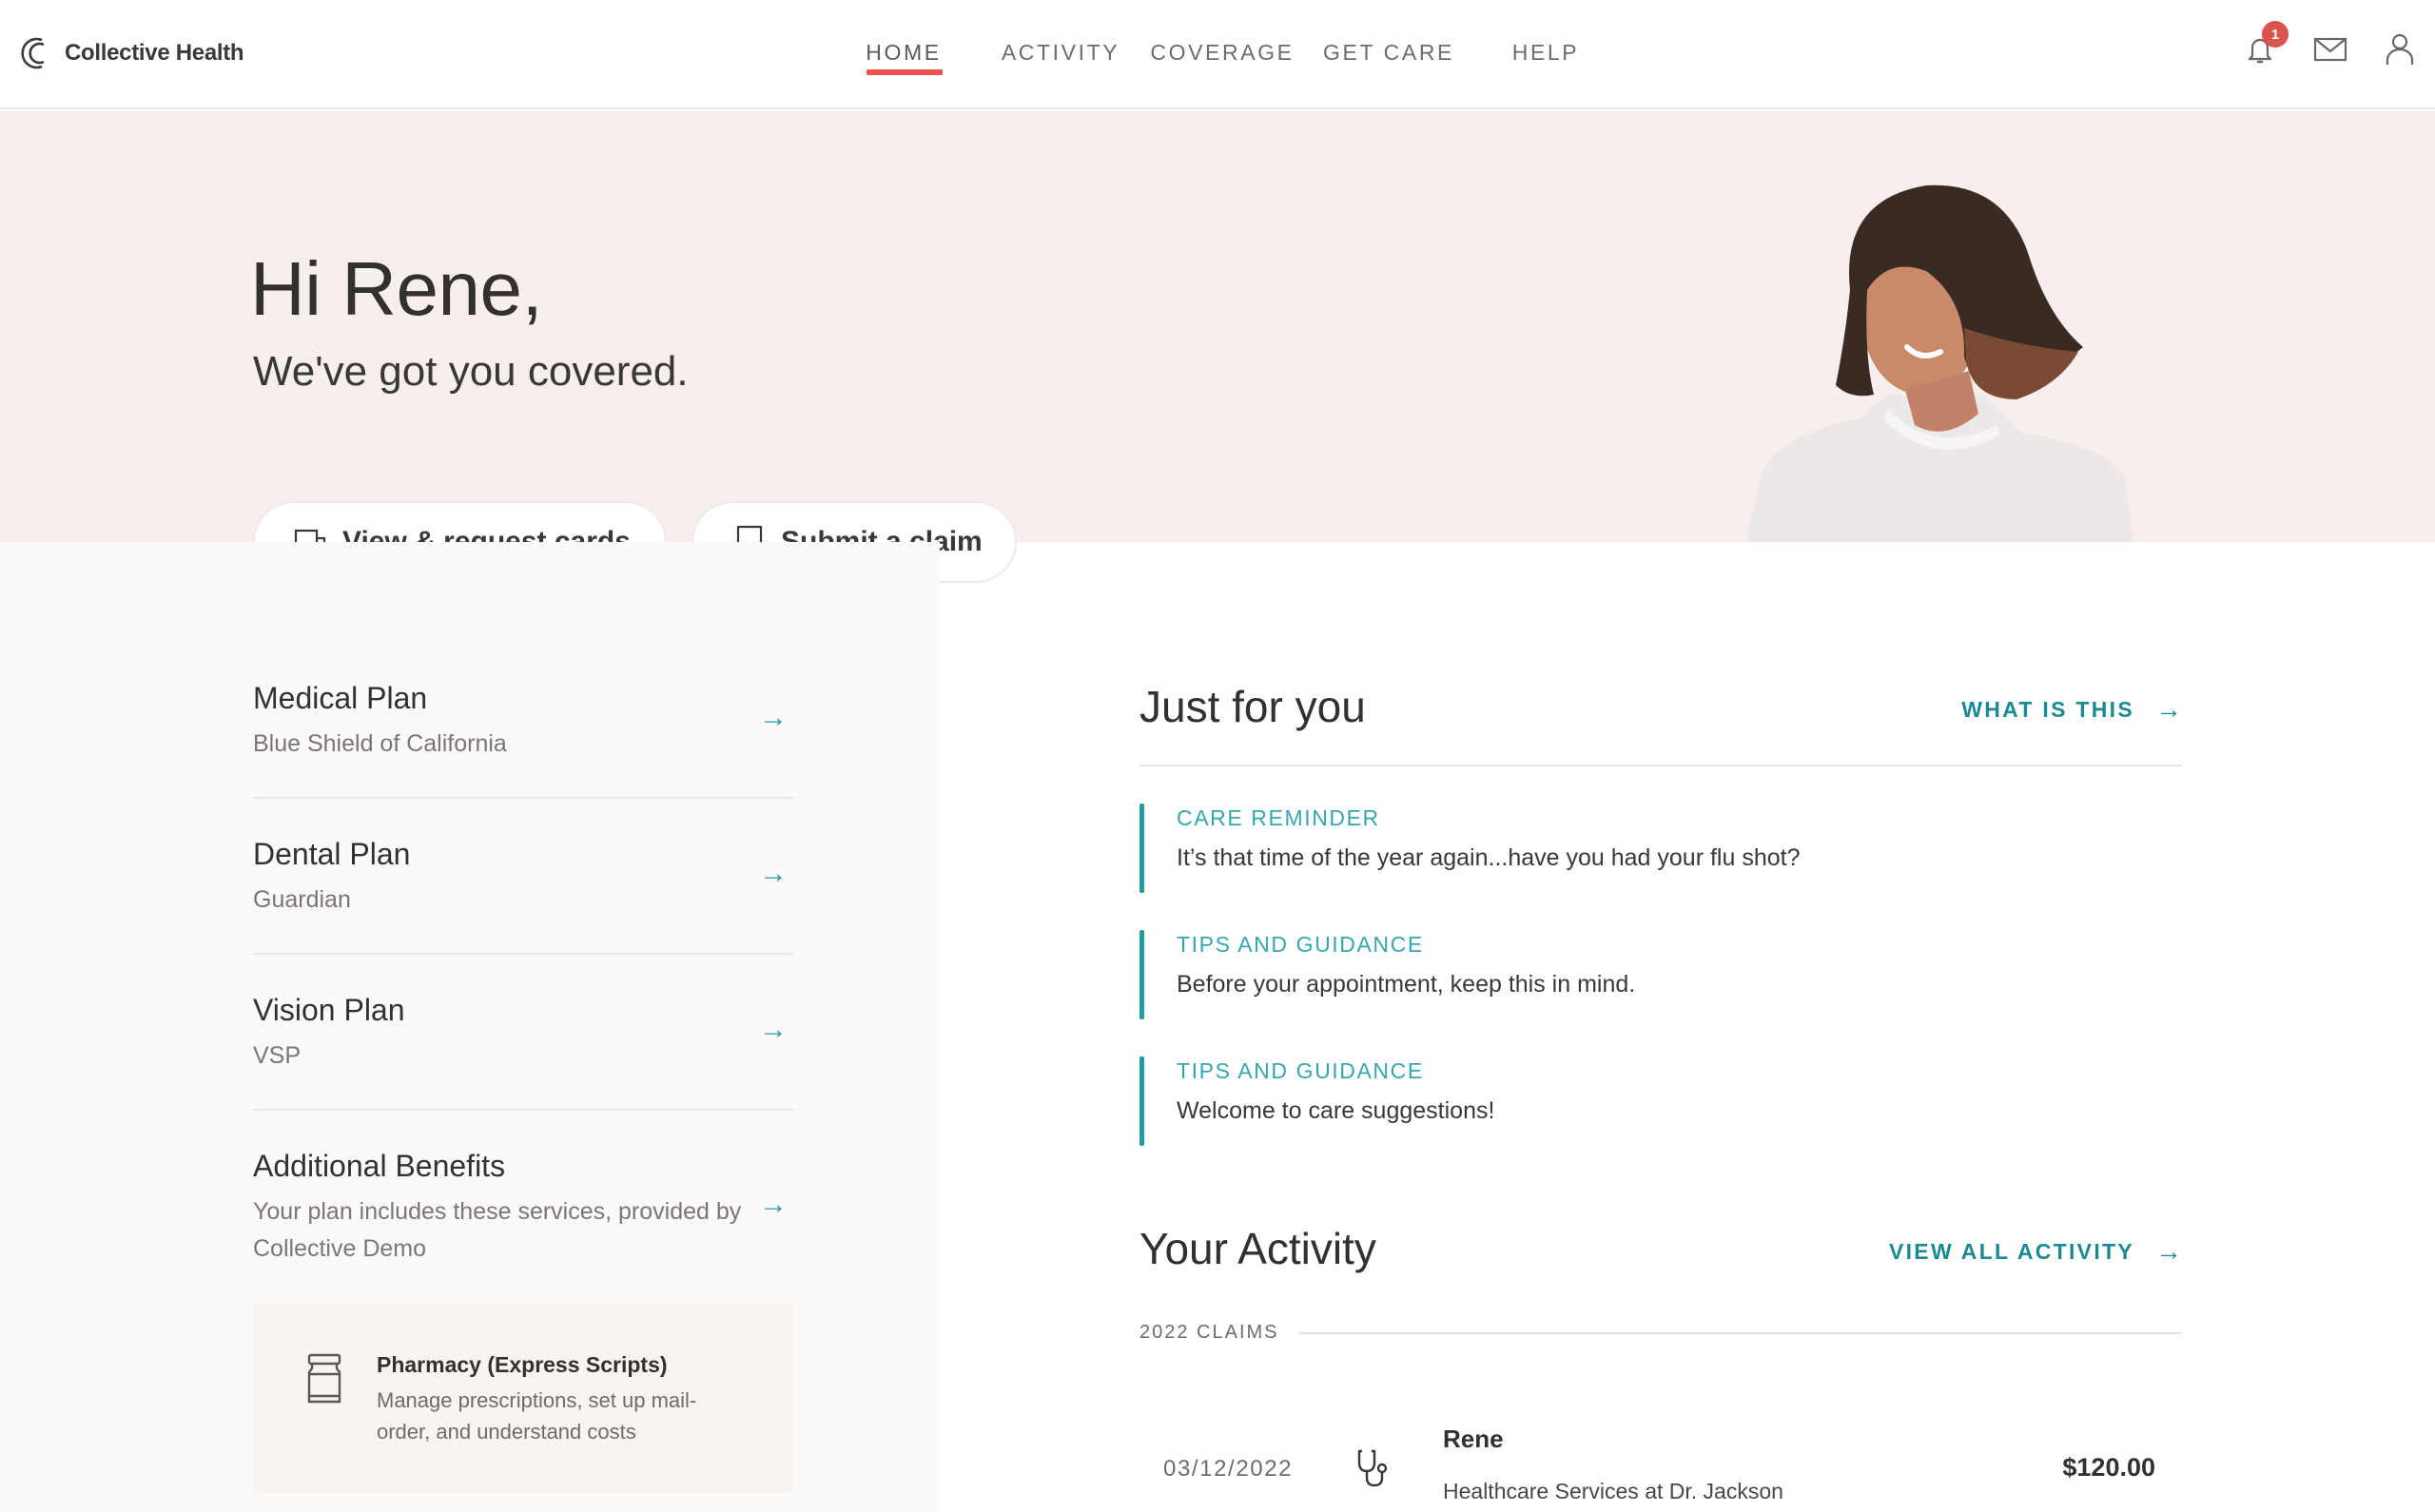 The image size is (2435, 1512). Describe the element at coordinates (380, 744) in the screenshot. I see `plan-subtitle: Blue Shield of California` at that location.